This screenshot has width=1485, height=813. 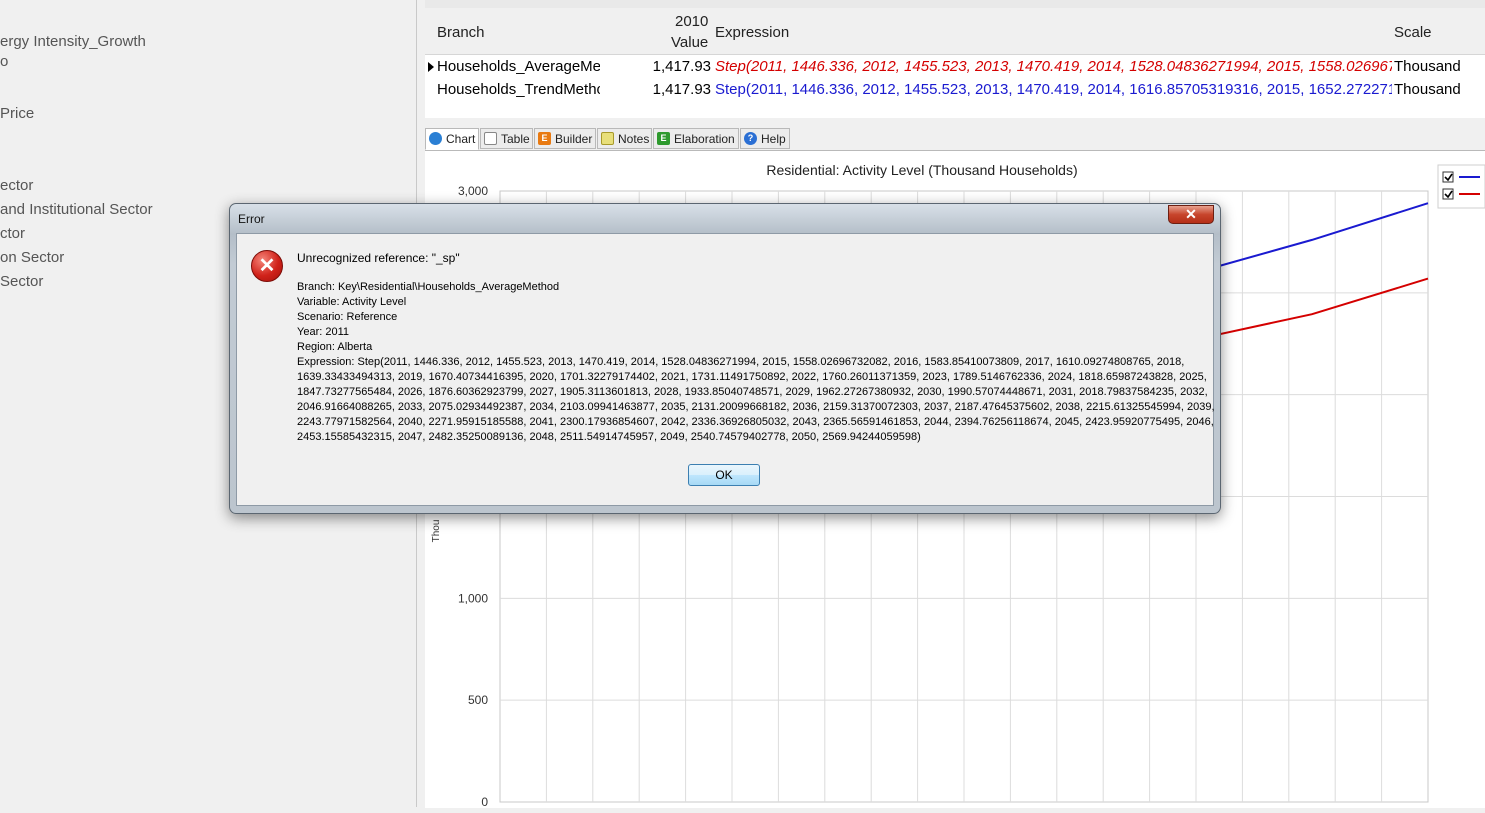 What do you see at coordinates (634, 139) in the screenshot?
I see `tab-label: Notes` at bounding box center [634, 139].